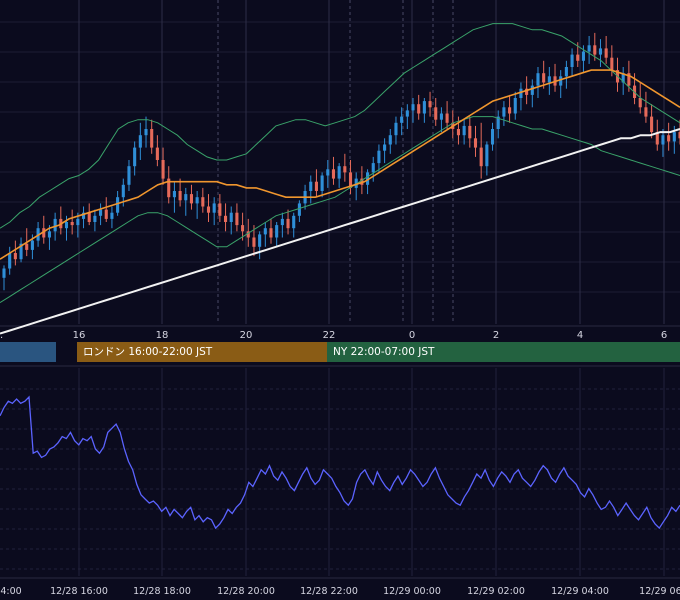 The image size is (680, 600). Describe the element at coordinates (162, 591) in the screenshot. I see `osc-x-tick-label: 12/28 18:00` at that location.